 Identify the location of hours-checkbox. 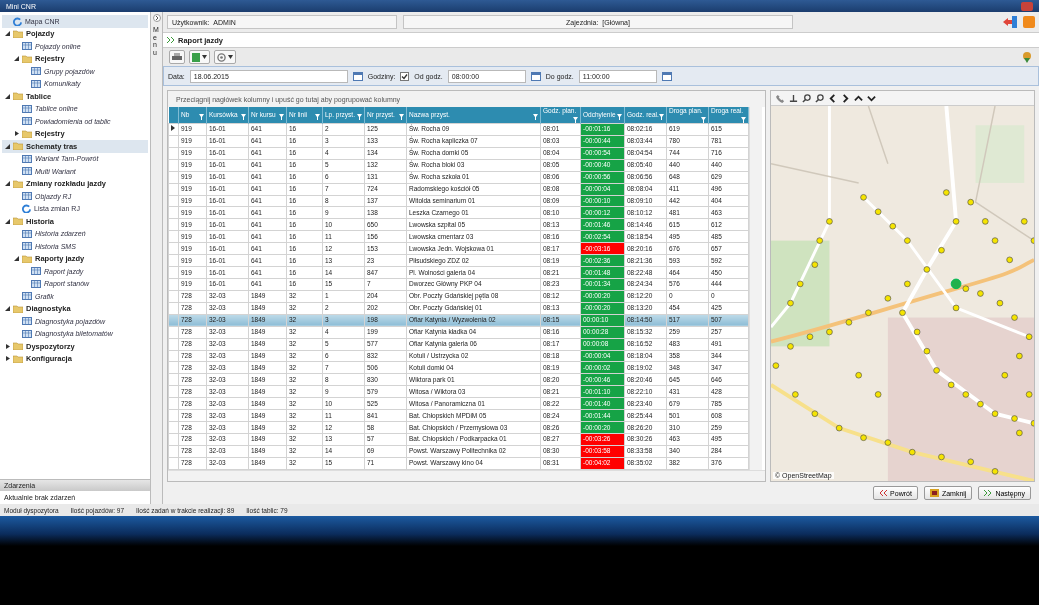
(405, 76).